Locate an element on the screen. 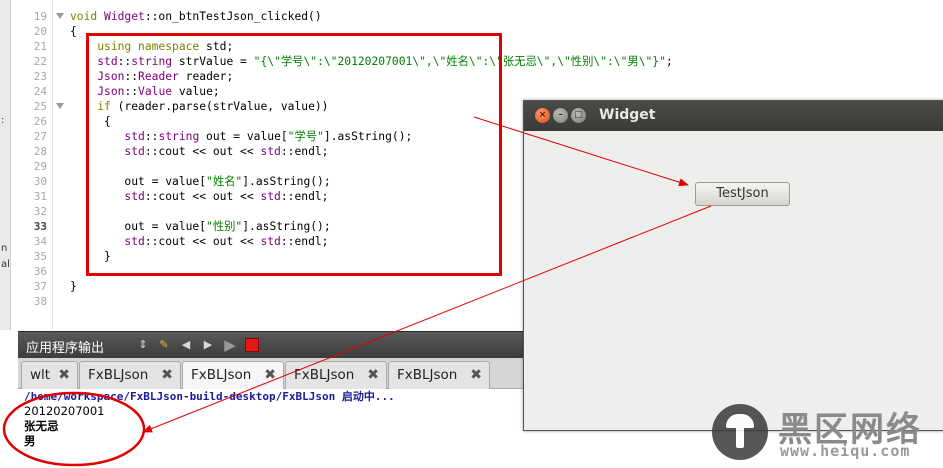 This screenshot has height=468, width=943. line-number: 25 is located at coordinates (40, 106).